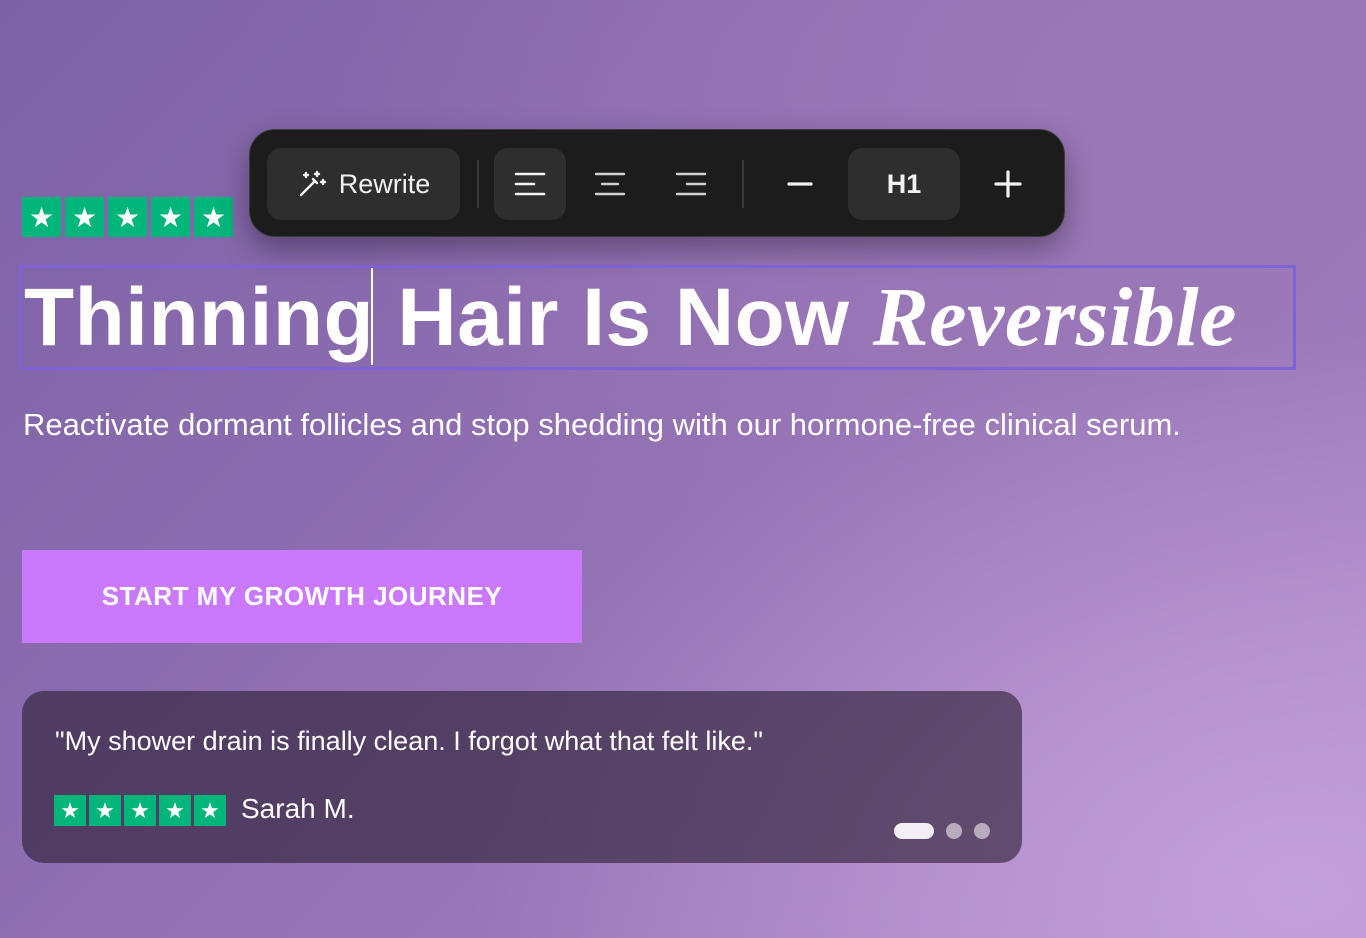 Image resolution: width=1366 pixels, height=938 pixels. What do you see at coordinates (372, 316) in the screenshot?
I see `text-cursor` at bounding box center [372, 316].